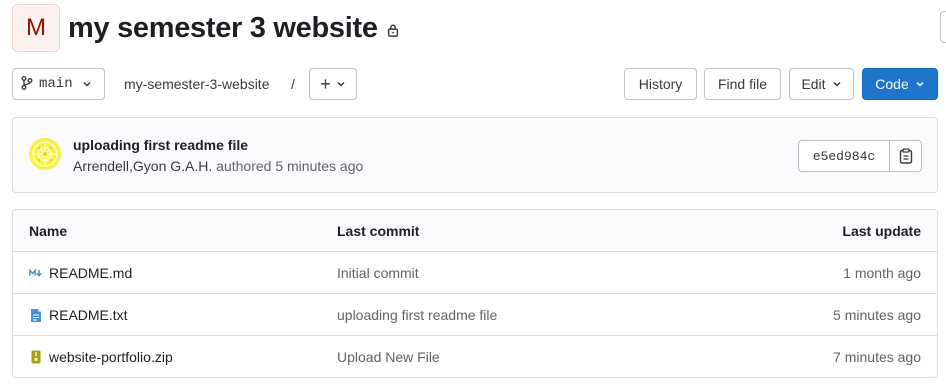  I want to click on history-button: History, so click(660, 84).